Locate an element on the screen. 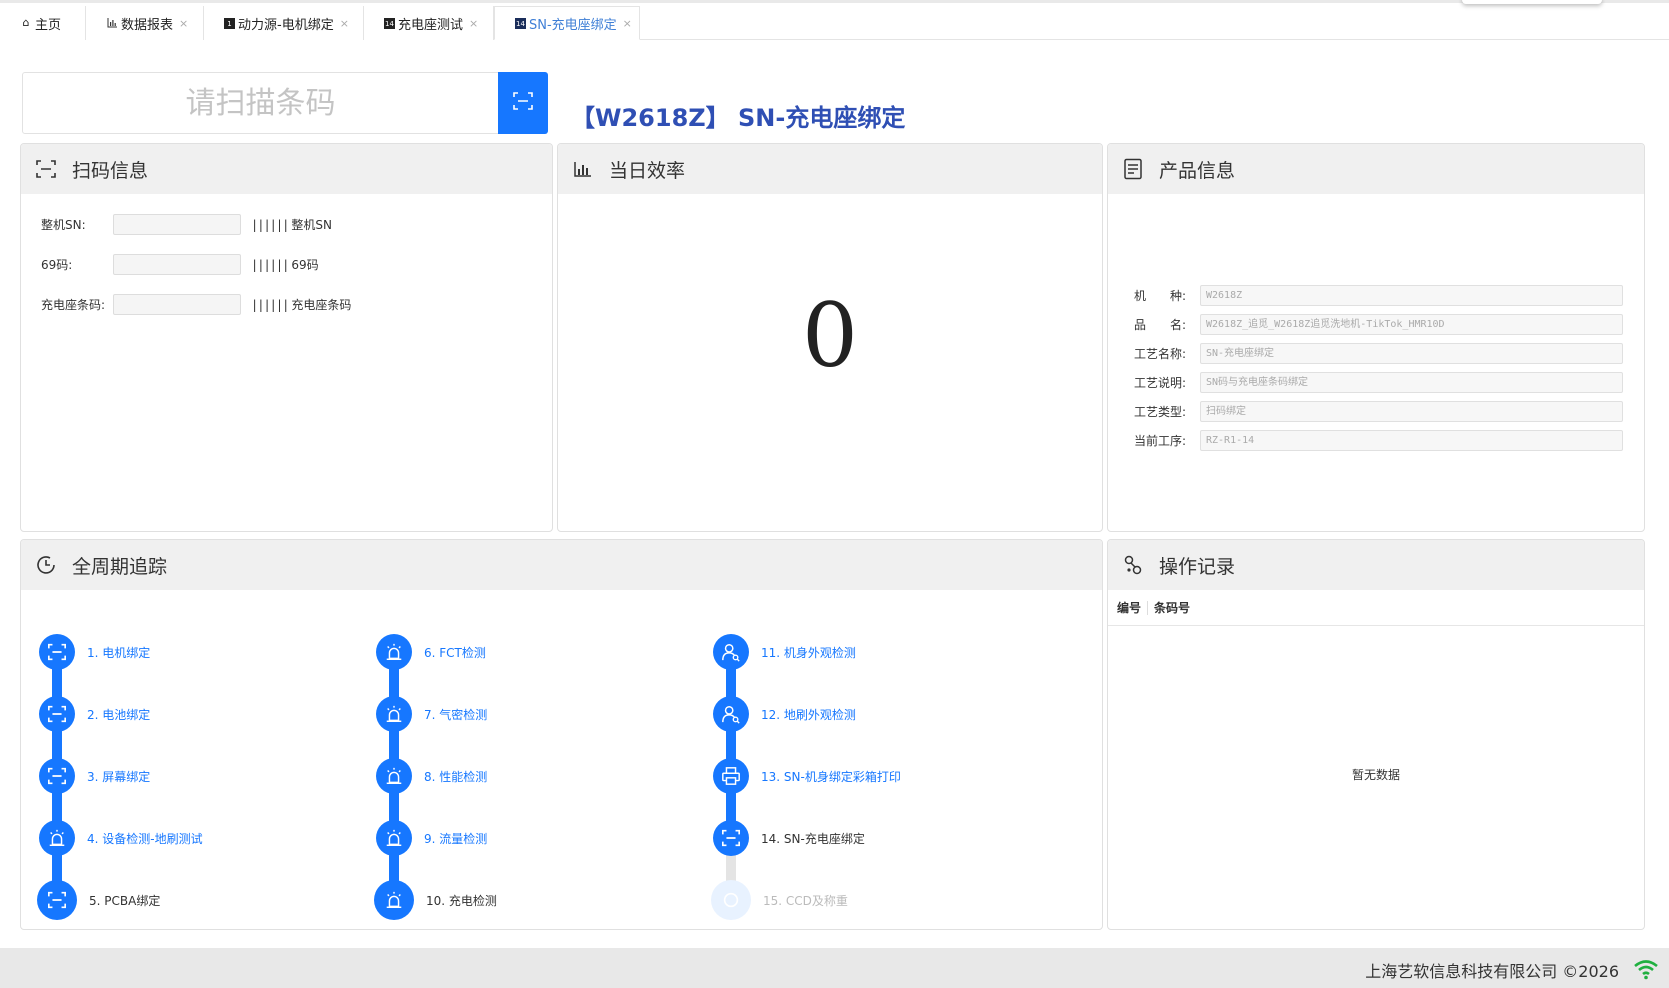 The height and width of the screenshot is (988, 1669). step-label: 12. 地刷外观检测 is located at coordinates (808, 714).